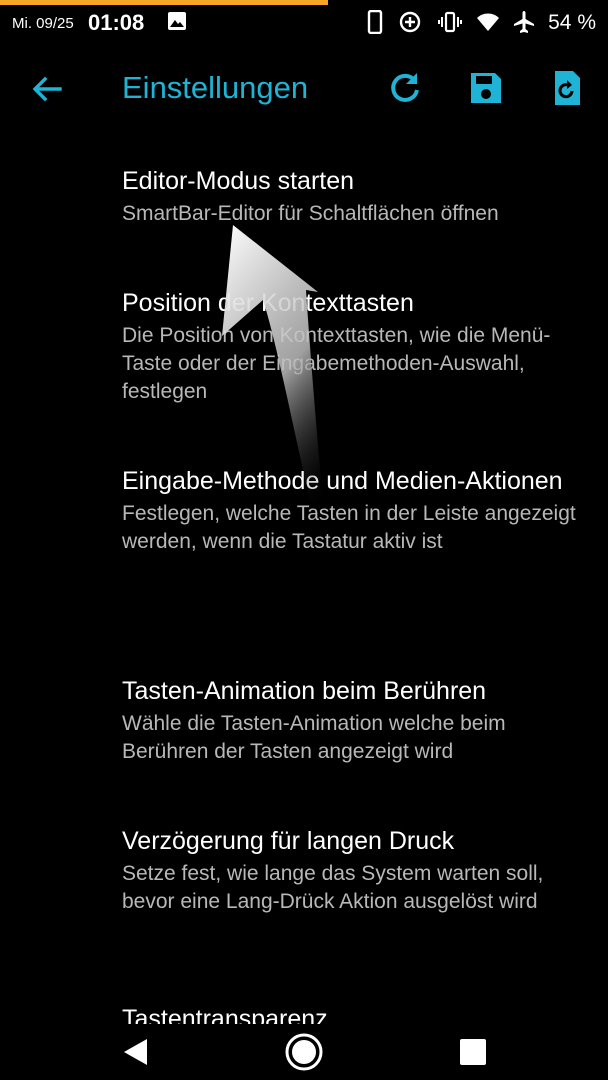 Image resolution: width=608 pixels, height=1080 pixels. Describe the element at coordinates (238, 181) in the screenshot. I see `setting-title: Editor-Modus starten` at that location.